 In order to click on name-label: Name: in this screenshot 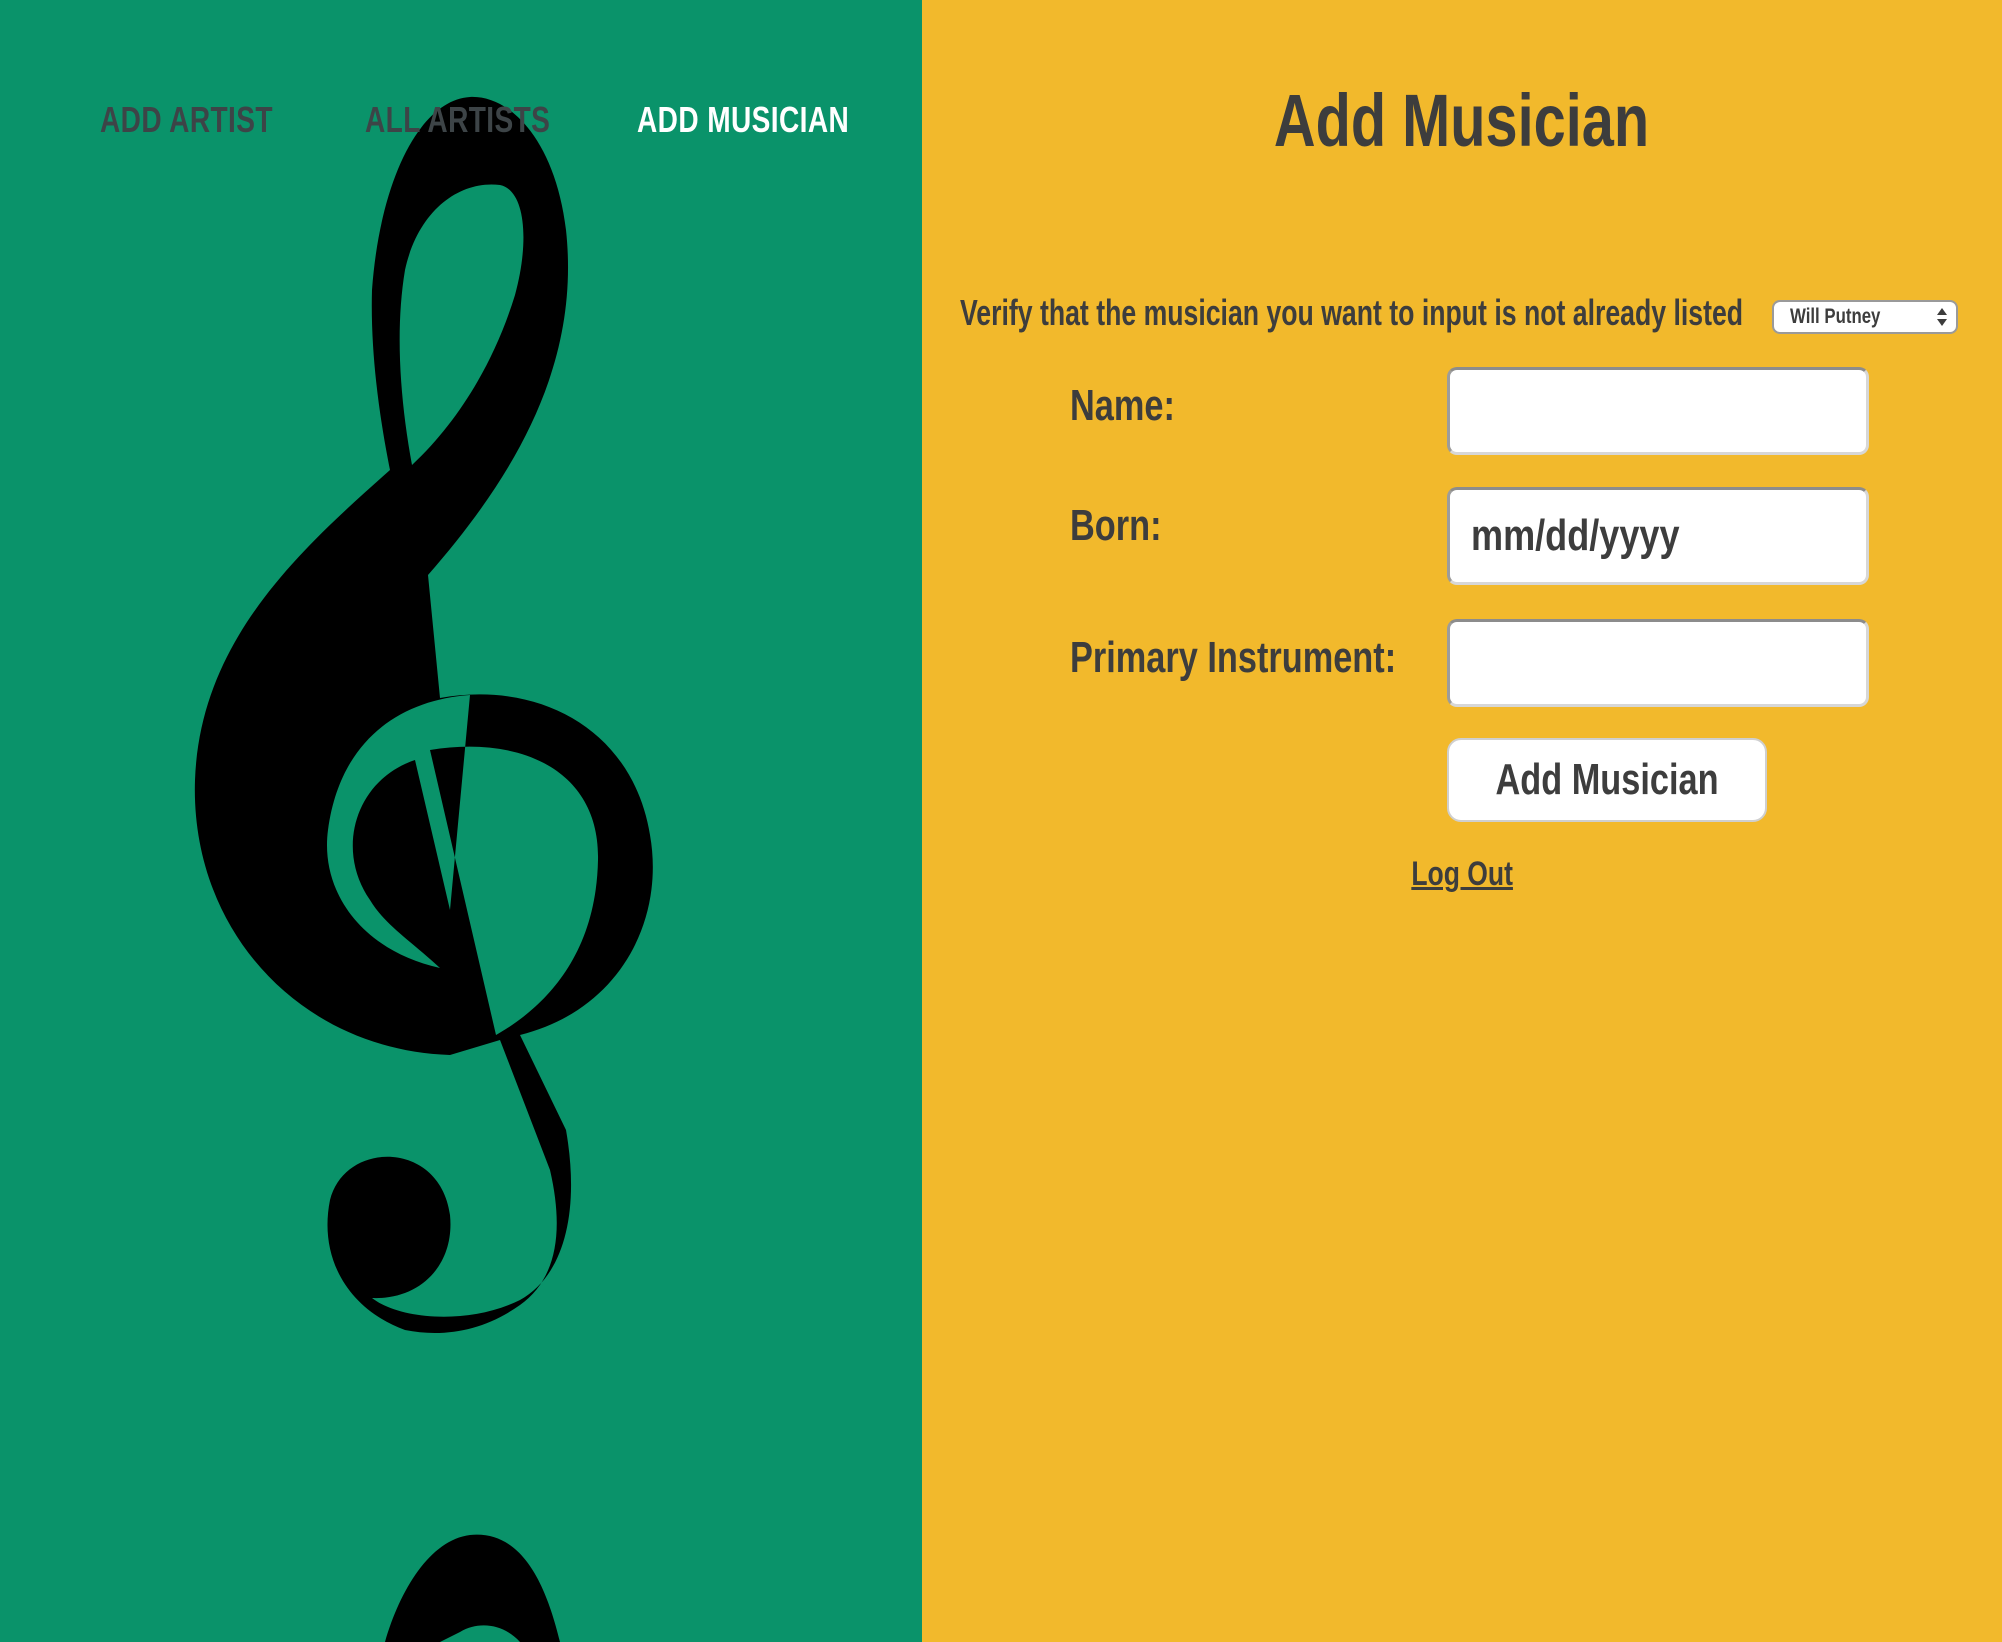, I will do `click(1137, 406)`.